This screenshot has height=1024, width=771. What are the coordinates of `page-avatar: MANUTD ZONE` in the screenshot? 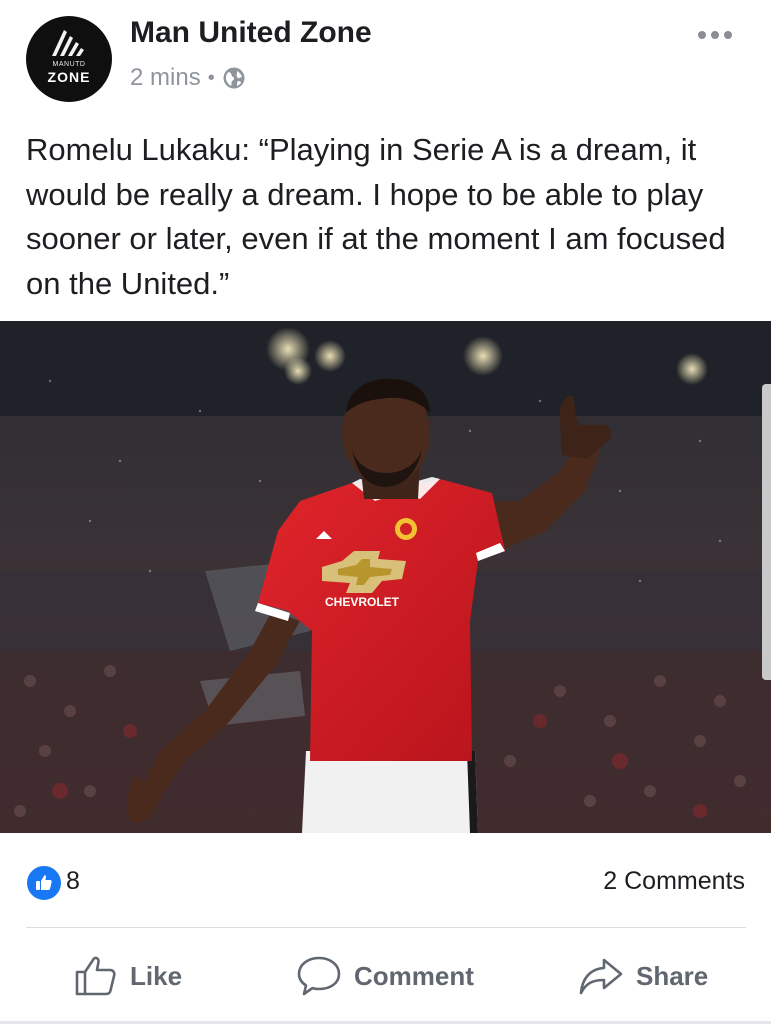 It's located at (69, 59).